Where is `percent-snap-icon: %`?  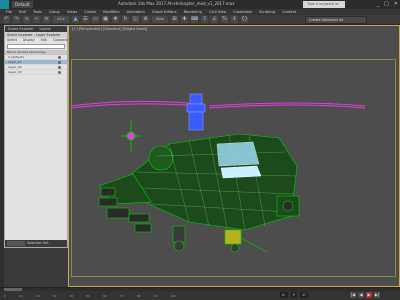 percent-snap-icon: % is located at coordinates (224, 19).